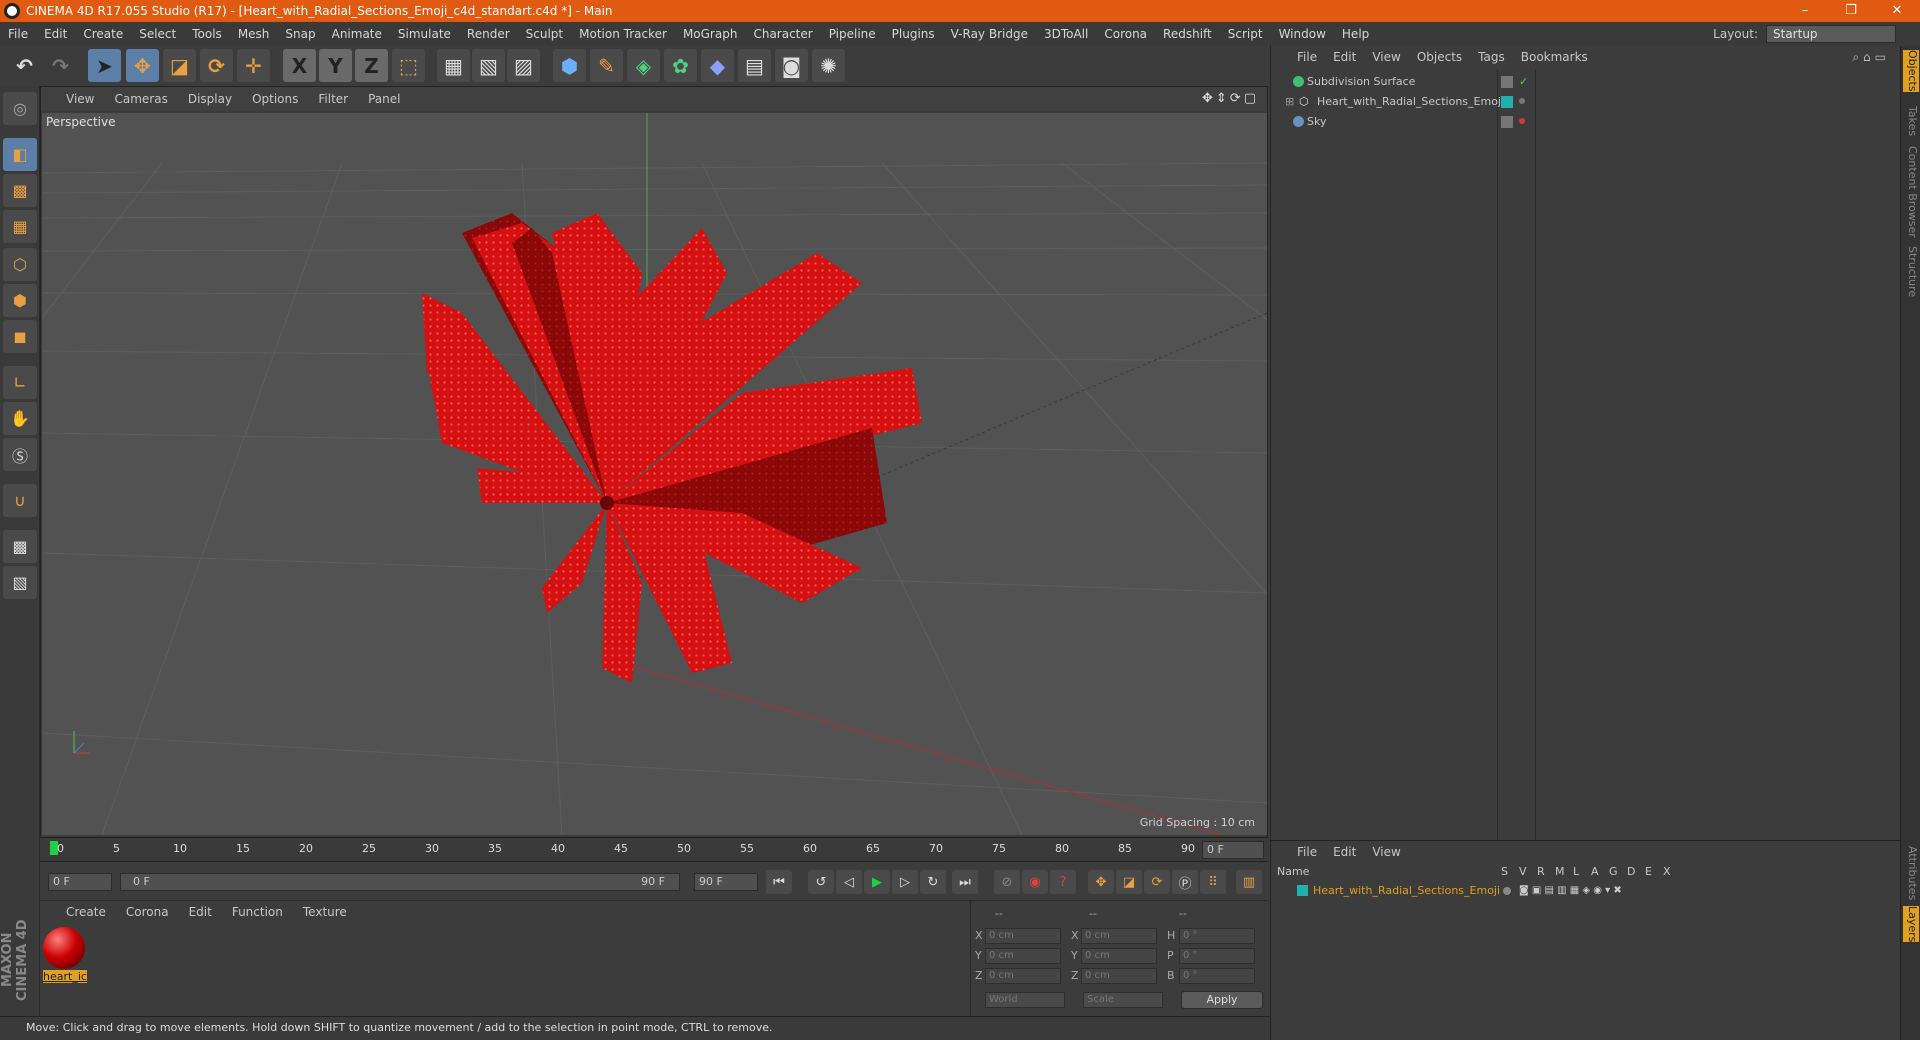 This screenshot has height=1040, width=1920. I want to click on object-menu-edit: Edit, so click(1344, 57).